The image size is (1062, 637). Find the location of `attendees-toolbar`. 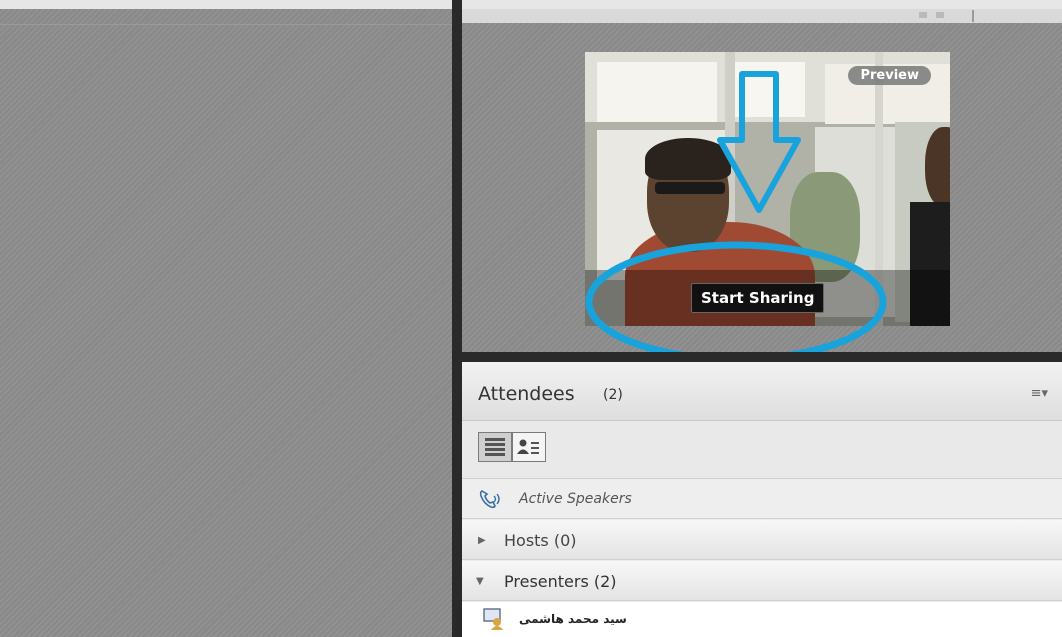

attendees-toolbar is located at coordinates (762, 450).